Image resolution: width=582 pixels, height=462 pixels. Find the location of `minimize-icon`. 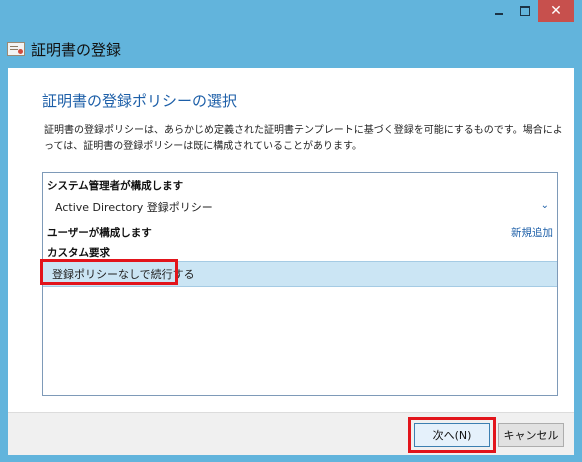

minimize-icon is located at coordinates (499, 14).